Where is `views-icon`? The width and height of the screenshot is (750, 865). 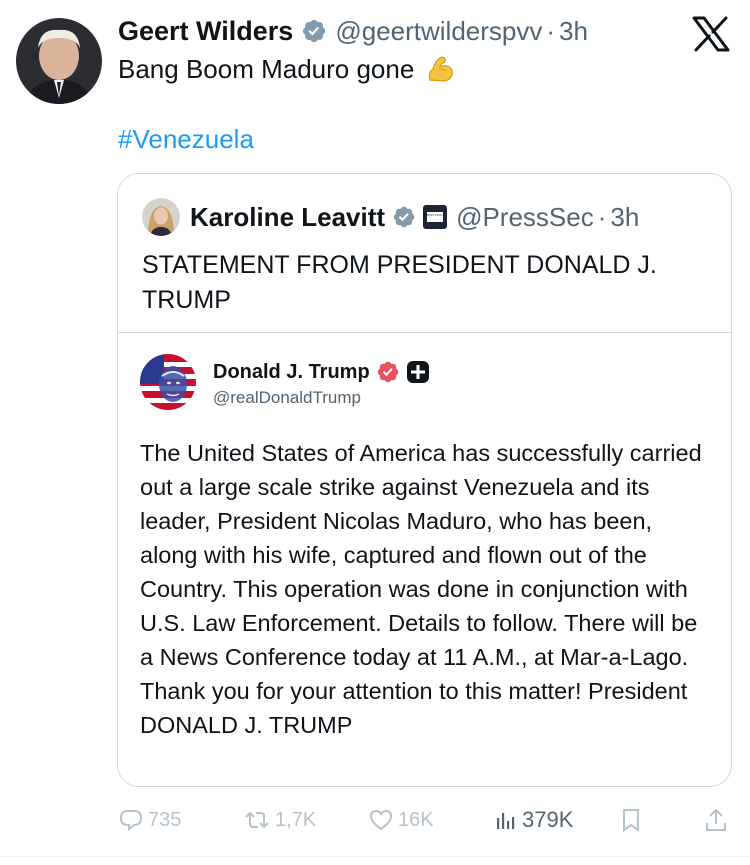 views-icon is located at coordinates (506, 821).